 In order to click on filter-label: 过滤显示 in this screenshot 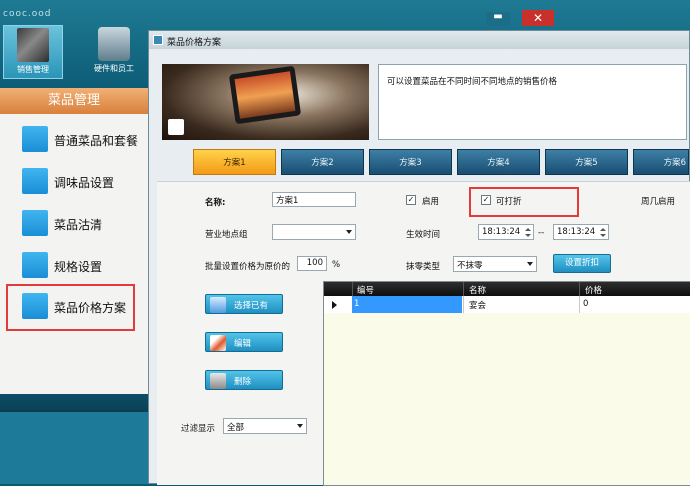, I will do `click(198, 429)`.